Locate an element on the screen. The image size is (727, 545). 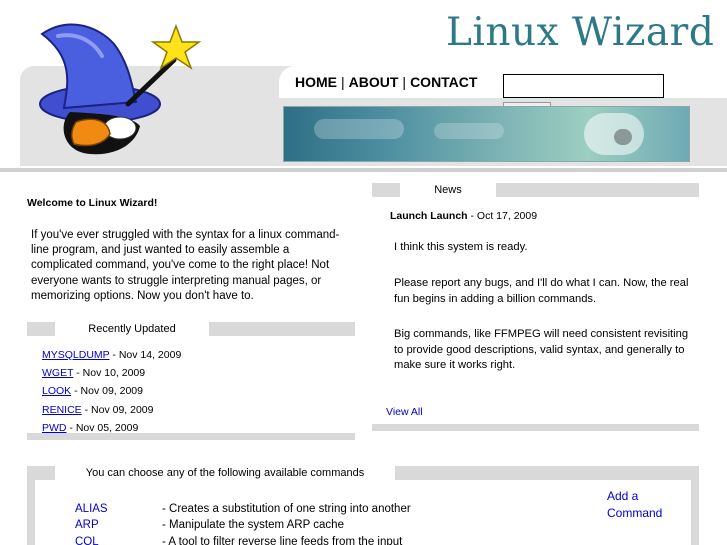
list-item: WGET - Nov 10, 2009 is located at coordinates (111, 373).